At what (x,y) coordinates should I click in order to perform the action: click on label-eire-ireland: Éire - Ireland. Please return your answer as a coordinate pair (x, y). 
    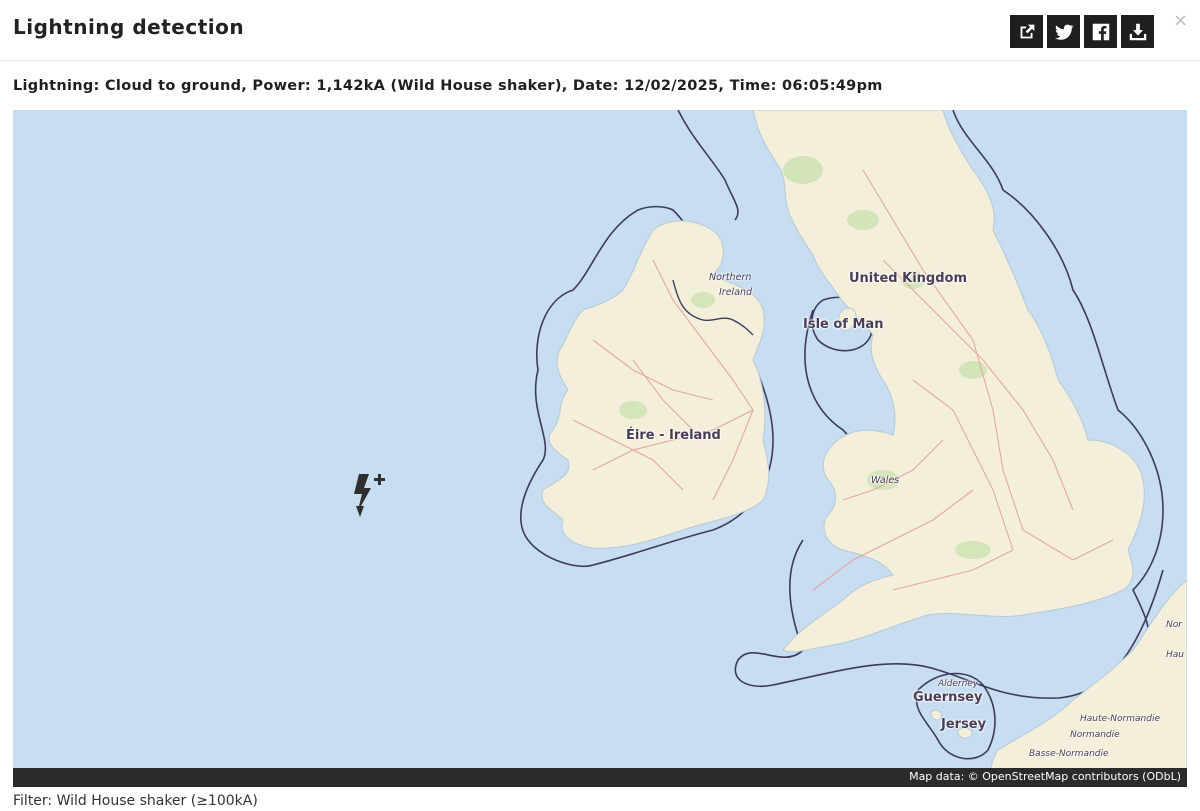
    Looking at the image, I should click on (673, 435).